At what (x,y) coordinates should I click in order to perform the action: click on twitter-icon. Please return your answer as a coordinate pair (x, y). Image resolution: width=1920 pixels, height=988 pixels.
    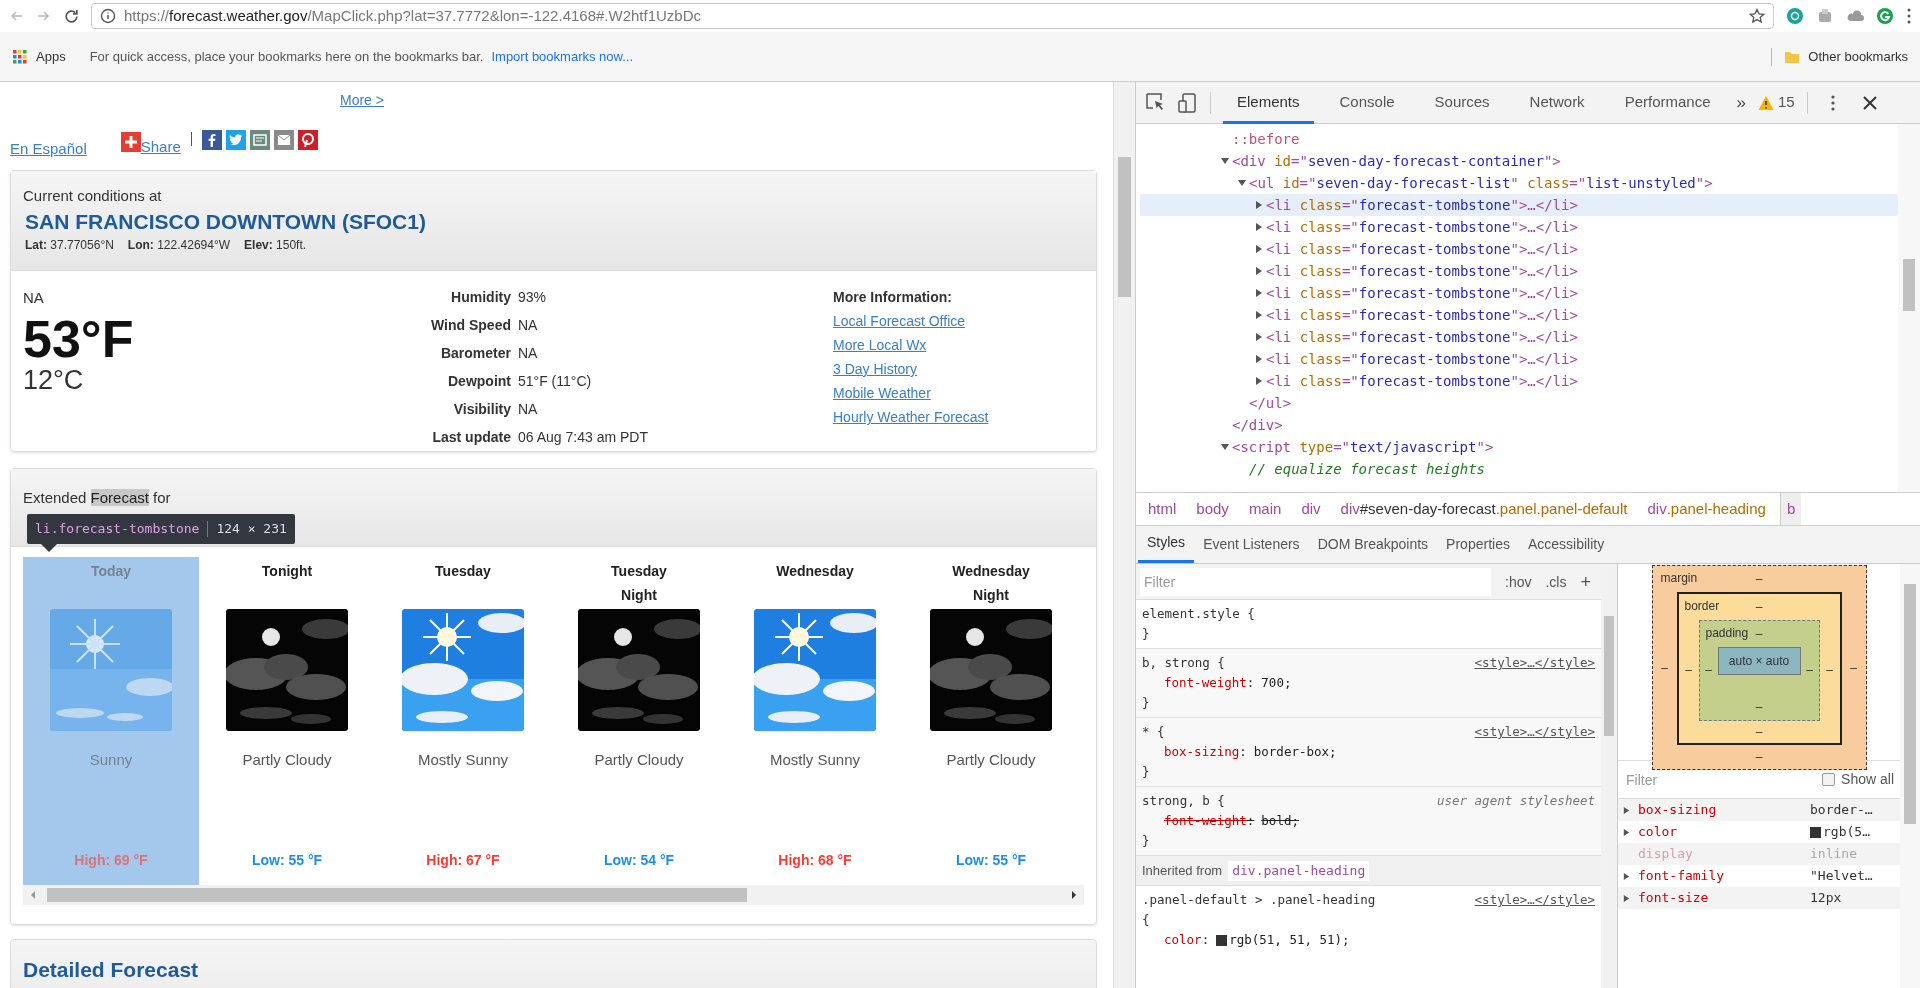
    Looking at the image, I should click on (235, 140).